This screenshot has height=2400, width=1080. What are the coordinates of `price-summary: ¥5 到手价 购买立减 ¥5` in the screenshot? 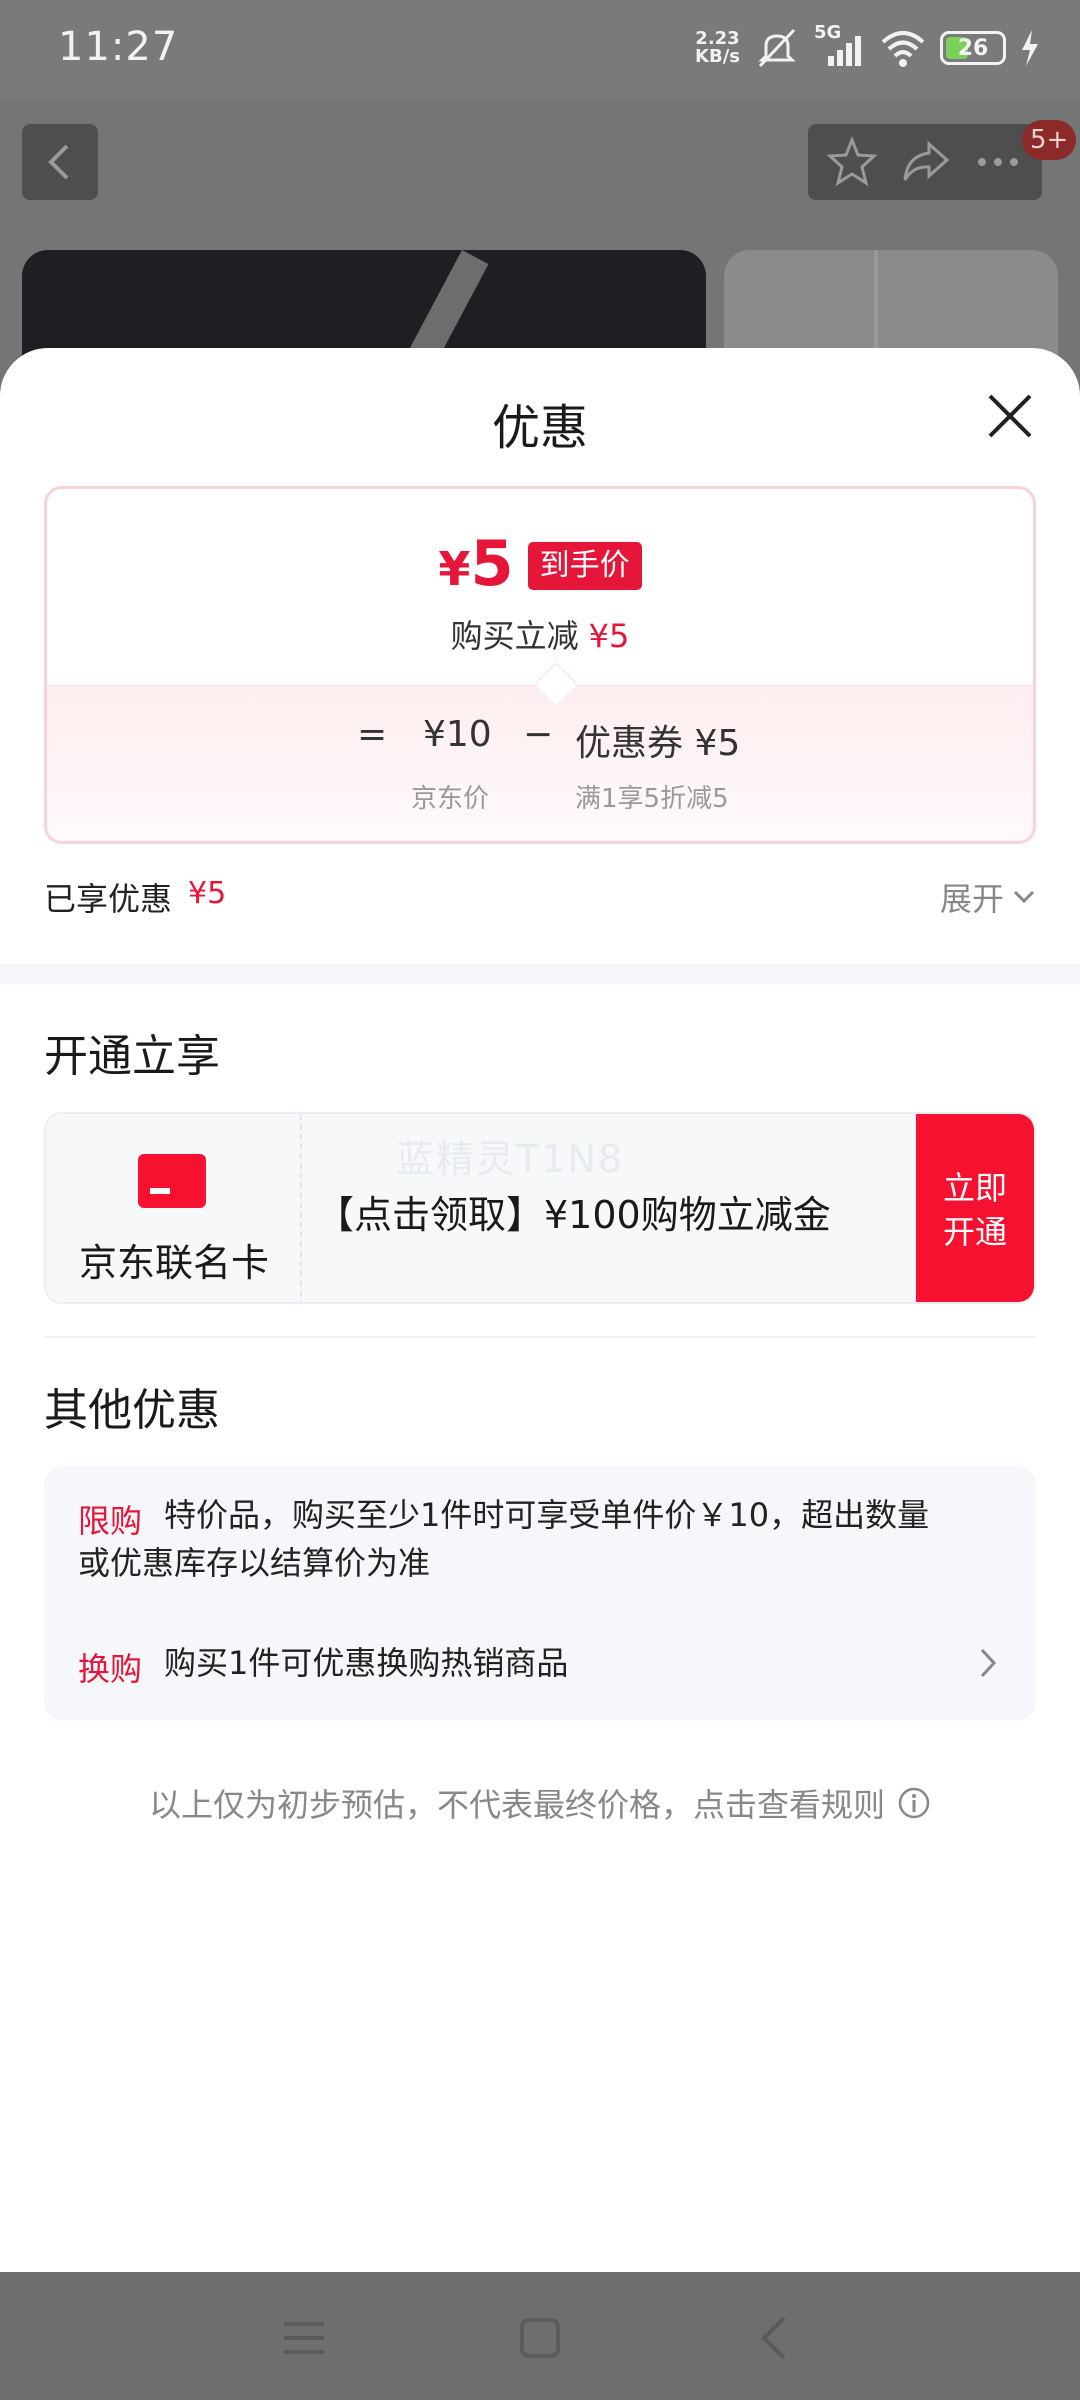 It's located at (540, 589).